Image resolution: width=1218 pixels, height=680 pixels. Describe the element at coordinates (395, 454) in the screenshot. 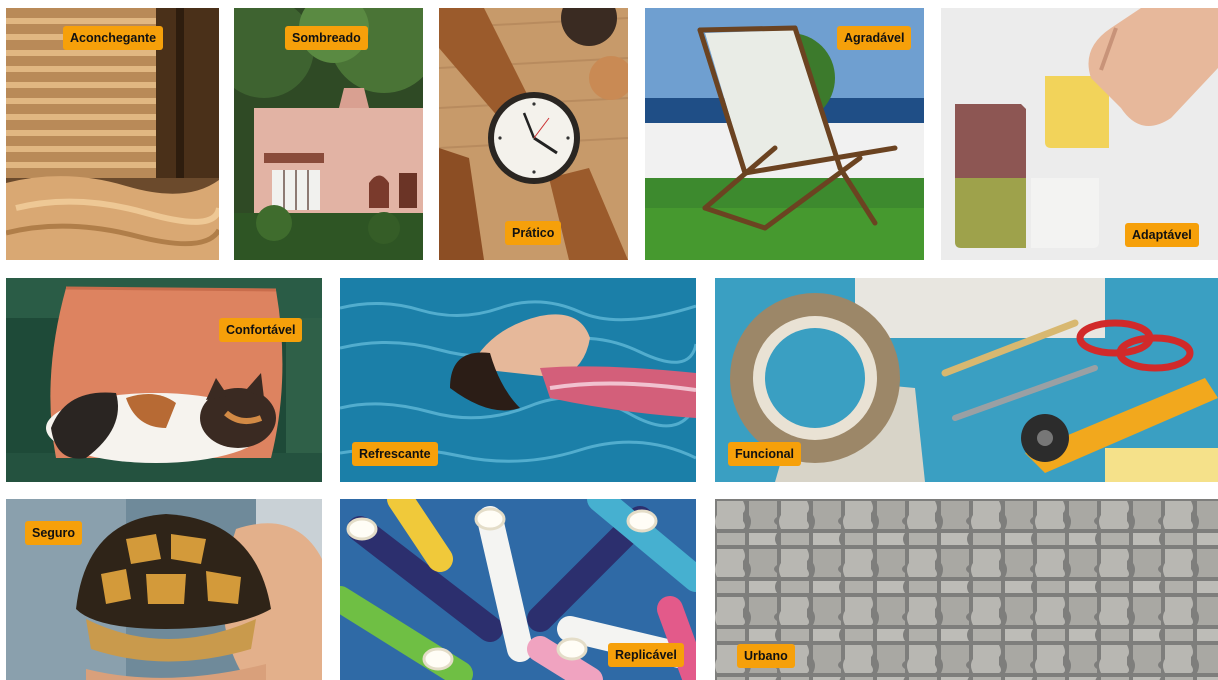

I see `tile-label: Refrescante` at that location.